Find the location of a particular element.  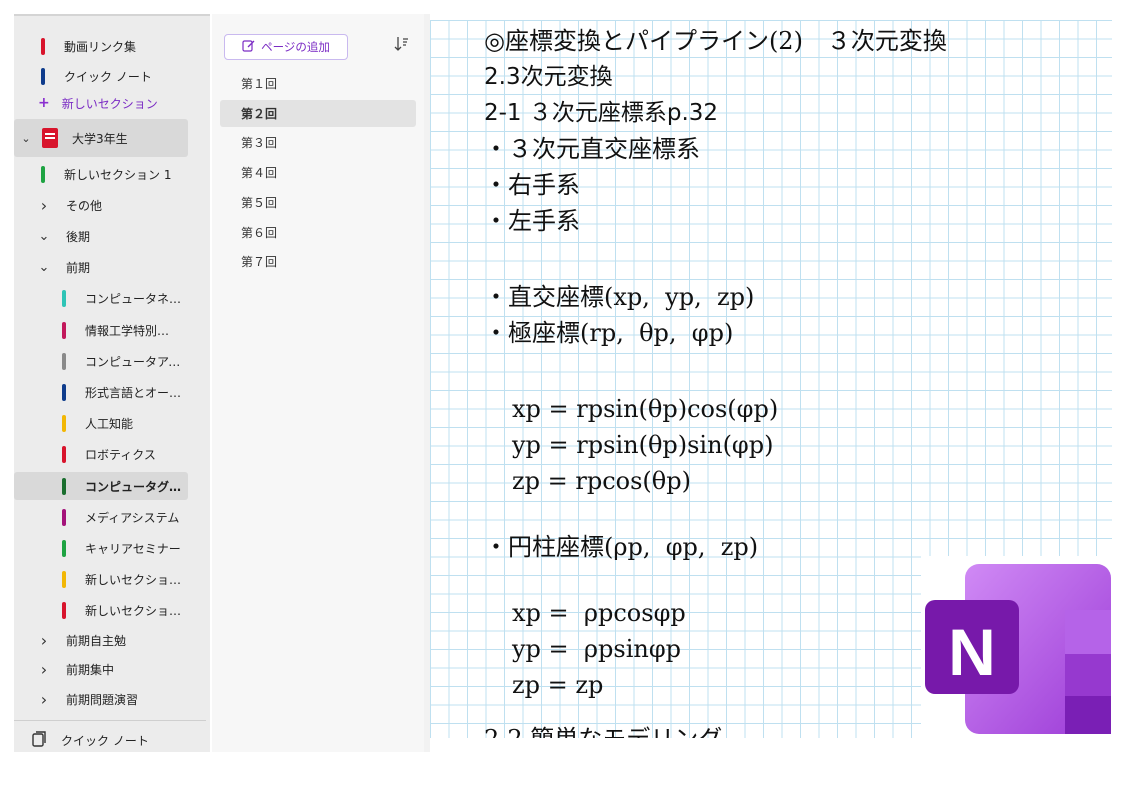

section-label: 後期 is located at coordinates (78, 236).